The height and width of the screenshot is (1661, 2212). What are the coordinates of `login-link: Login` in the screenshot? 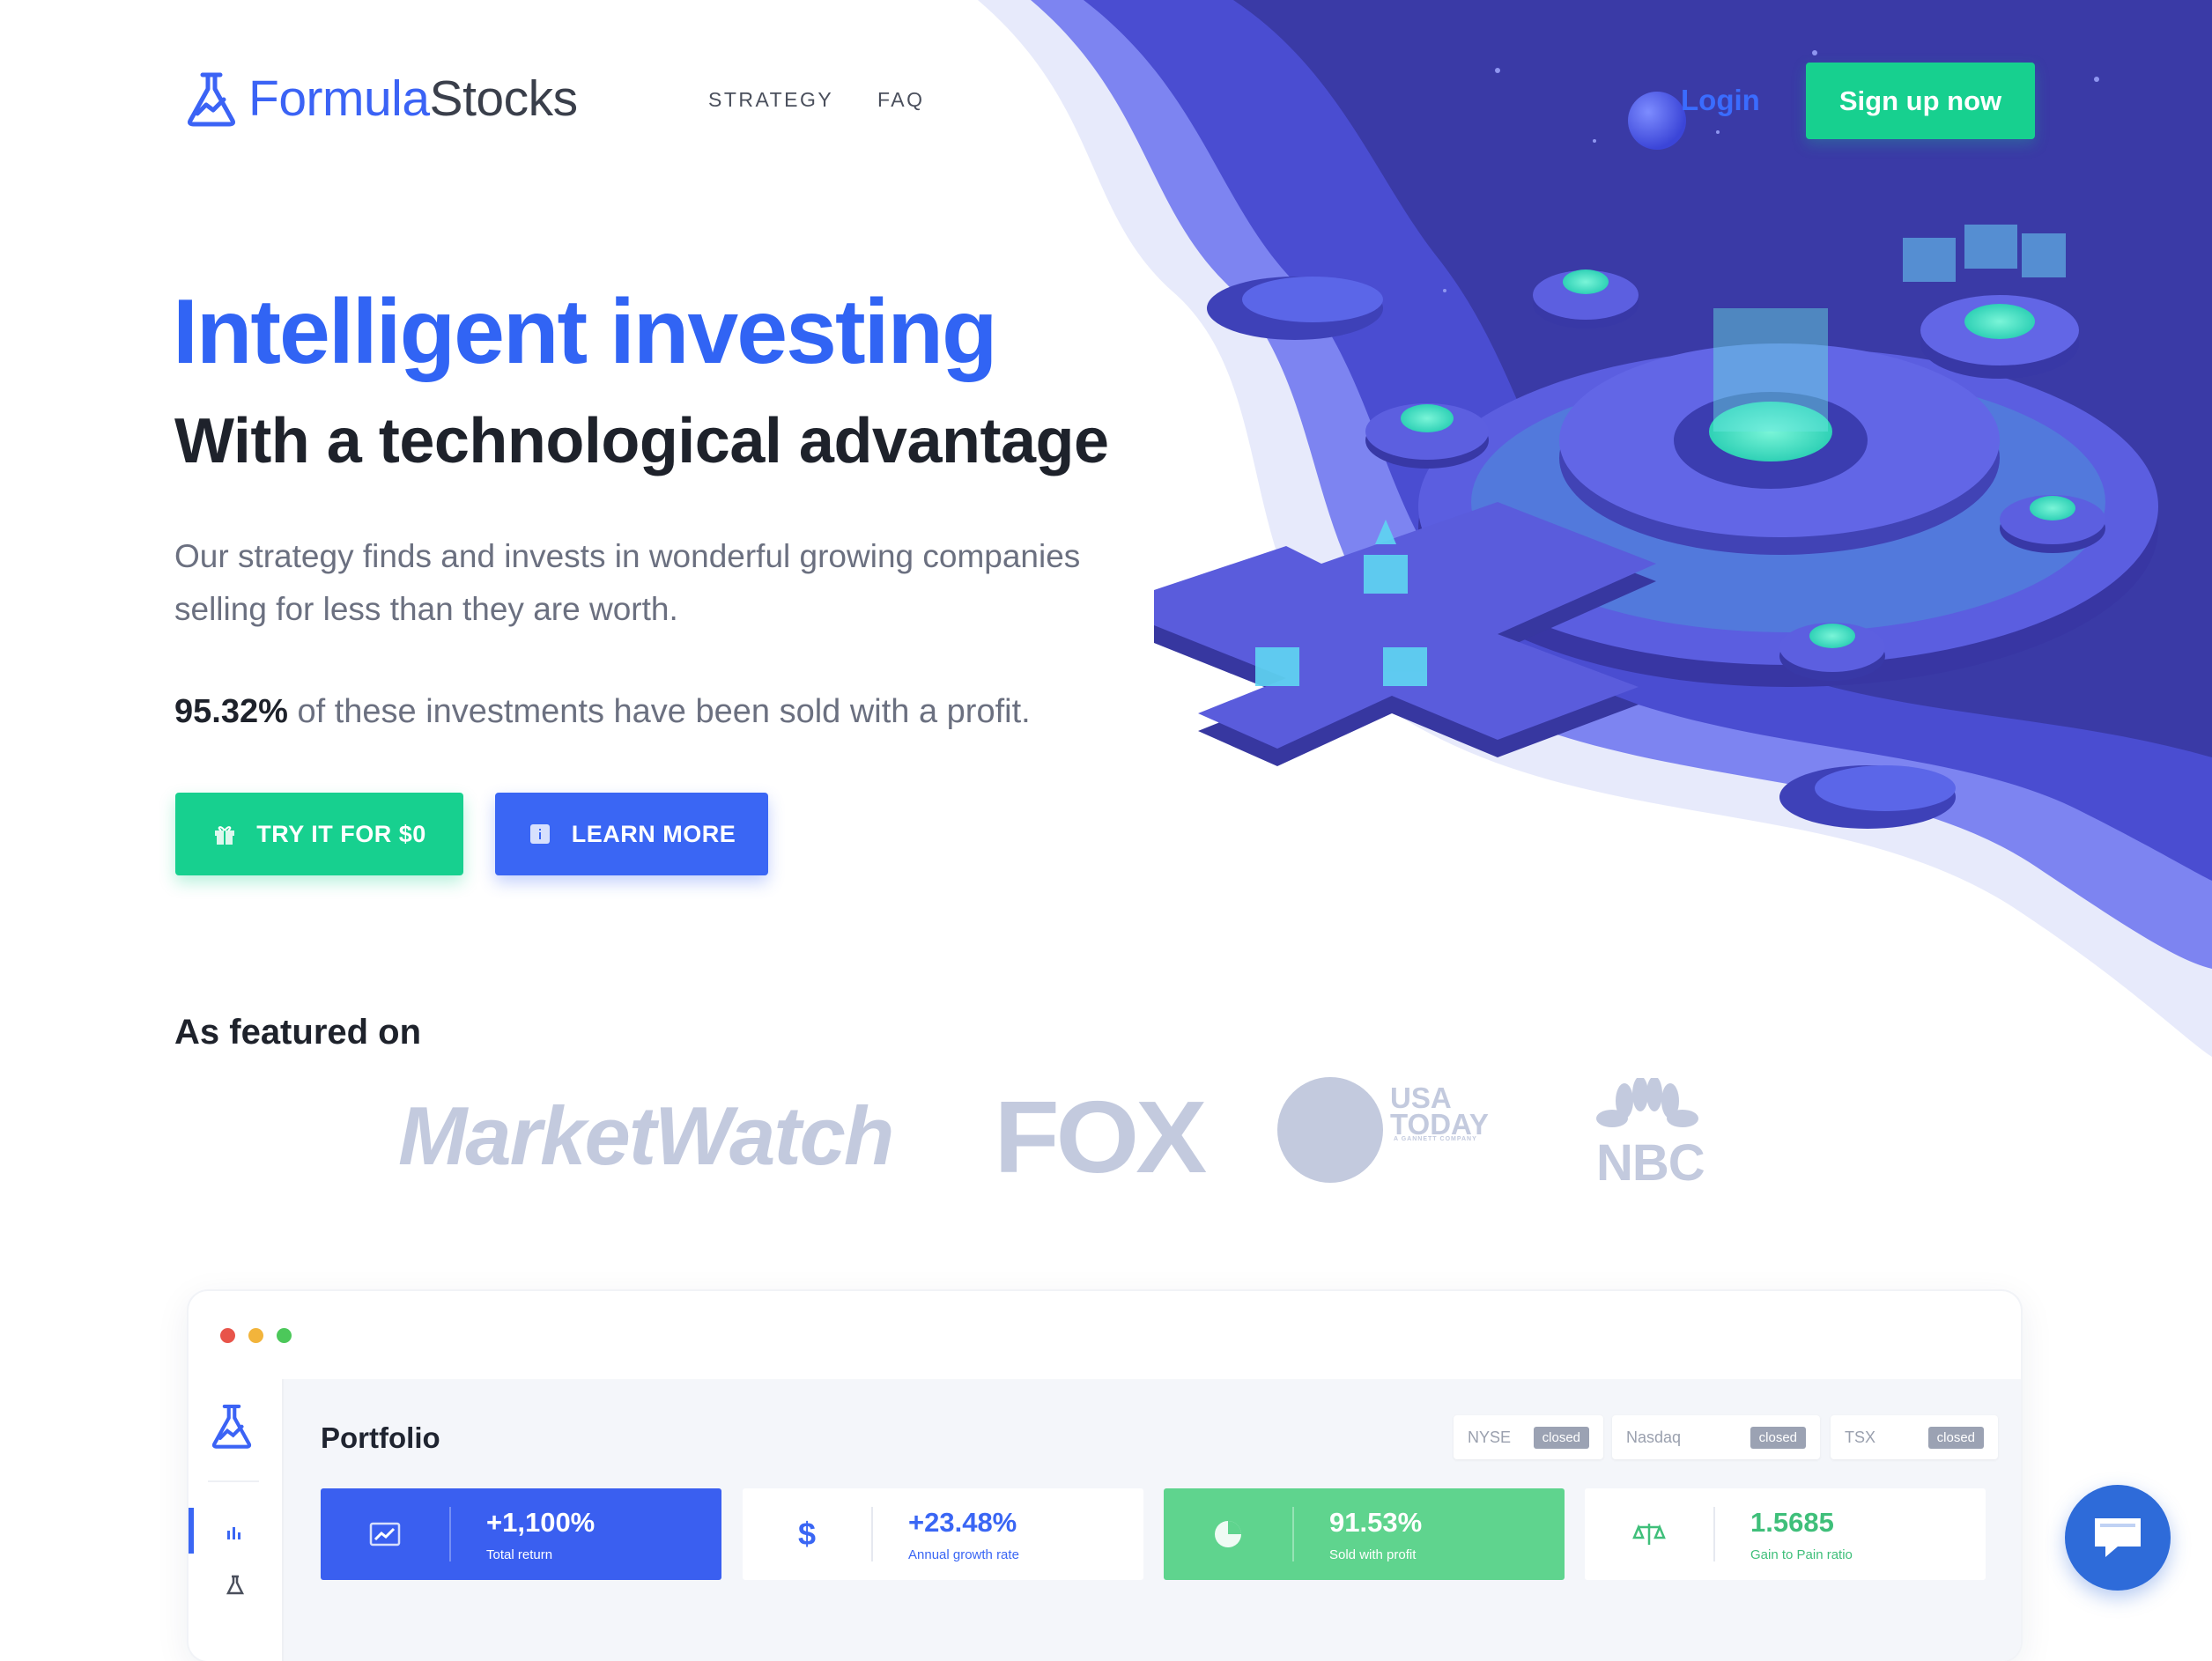 It's located at (1720, 100).